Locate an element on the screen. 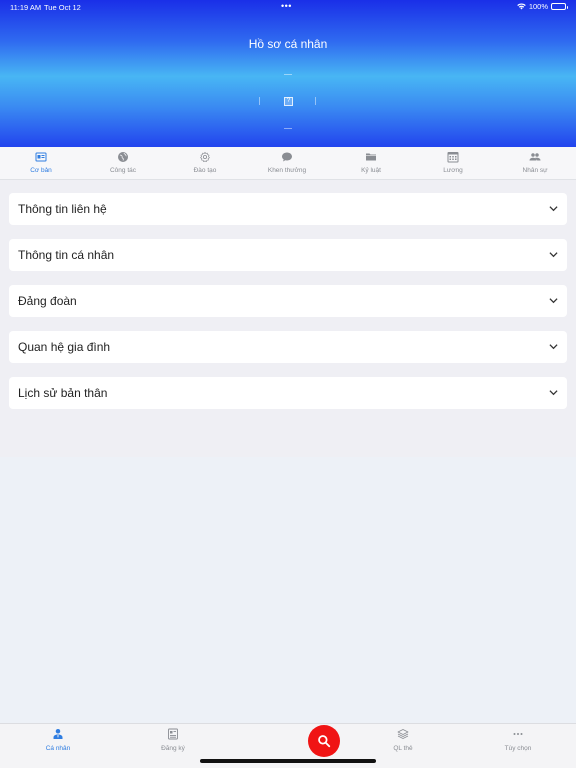 This screenshot has height=768, width=576. nav-ca-nhan: Cá nhân is located at coordinates (58, 744).